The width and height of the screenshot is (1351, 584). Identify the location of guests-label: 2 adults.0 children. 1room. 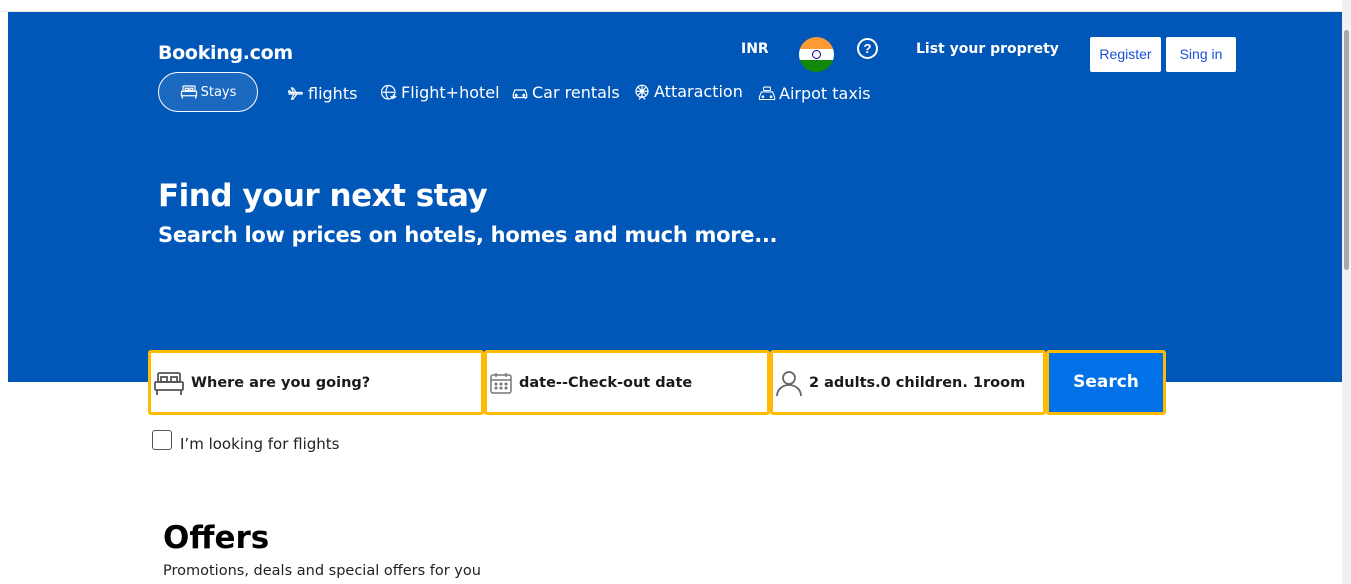
(917, 382).